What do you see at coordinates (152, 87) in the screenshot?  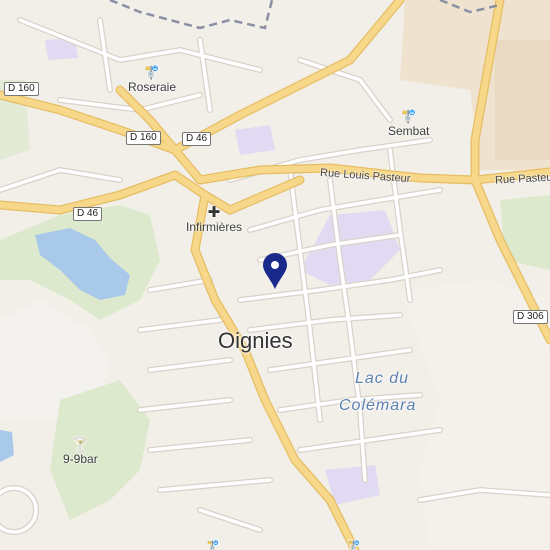 I see `poi-roseraie-label: Roseraie` at bounding box center [152, 87].